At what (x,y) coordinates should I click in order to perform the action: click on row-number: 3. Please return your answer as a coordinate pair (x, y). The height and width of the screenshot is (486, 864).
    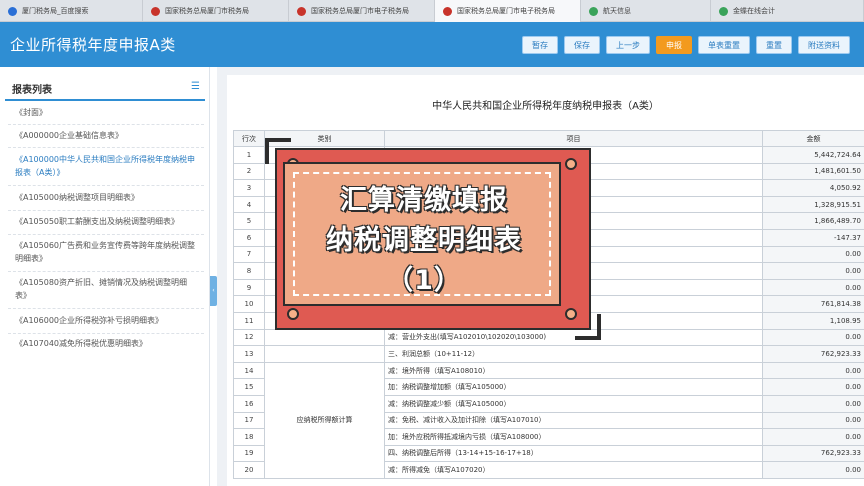
    Looking at the image, I should click on (249, 188).